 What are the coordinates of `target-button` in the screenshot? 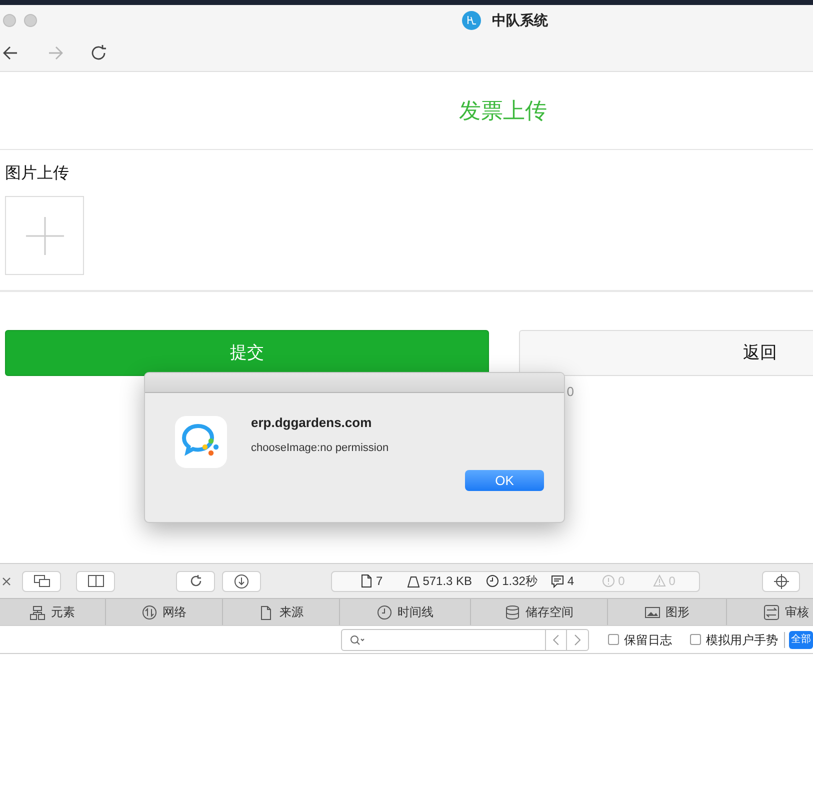 It's located at (781, 581).